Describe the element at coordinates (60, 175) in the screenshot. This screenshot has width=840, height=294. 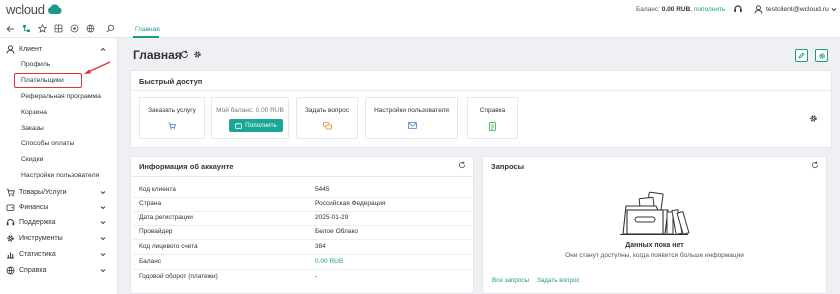
I see `sidebar-item-user-settings: Настройки пользователя` at that location.